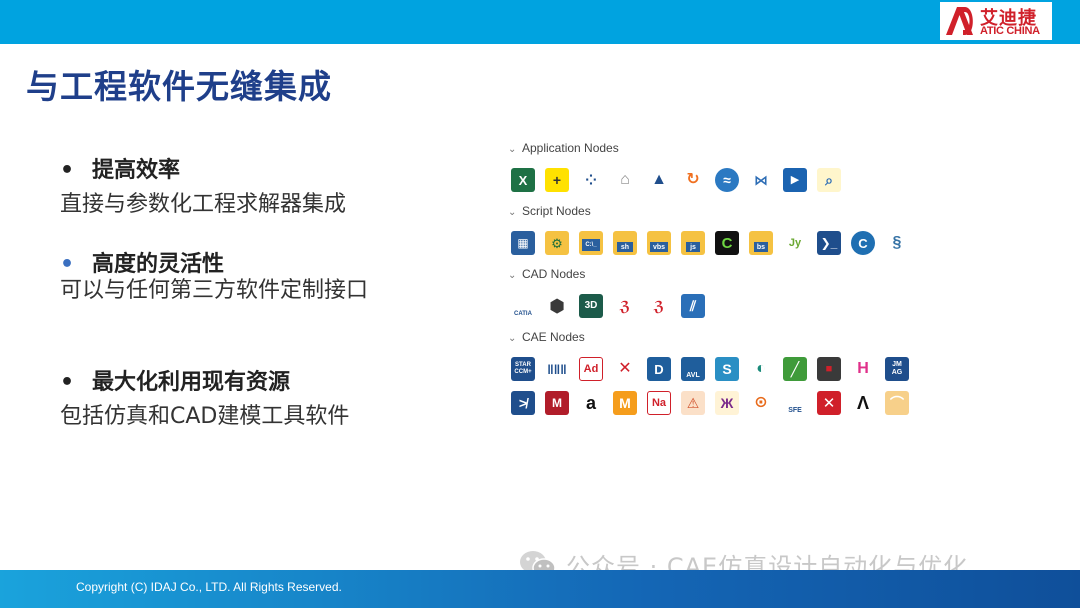 The height and width of the screenshot is (608, 1080). What do you see at coordinates (214, 290) in the screenshot?
I see `bullet-description: 可以与任何第三方软件定制接口` at bounding box center [214, 290].